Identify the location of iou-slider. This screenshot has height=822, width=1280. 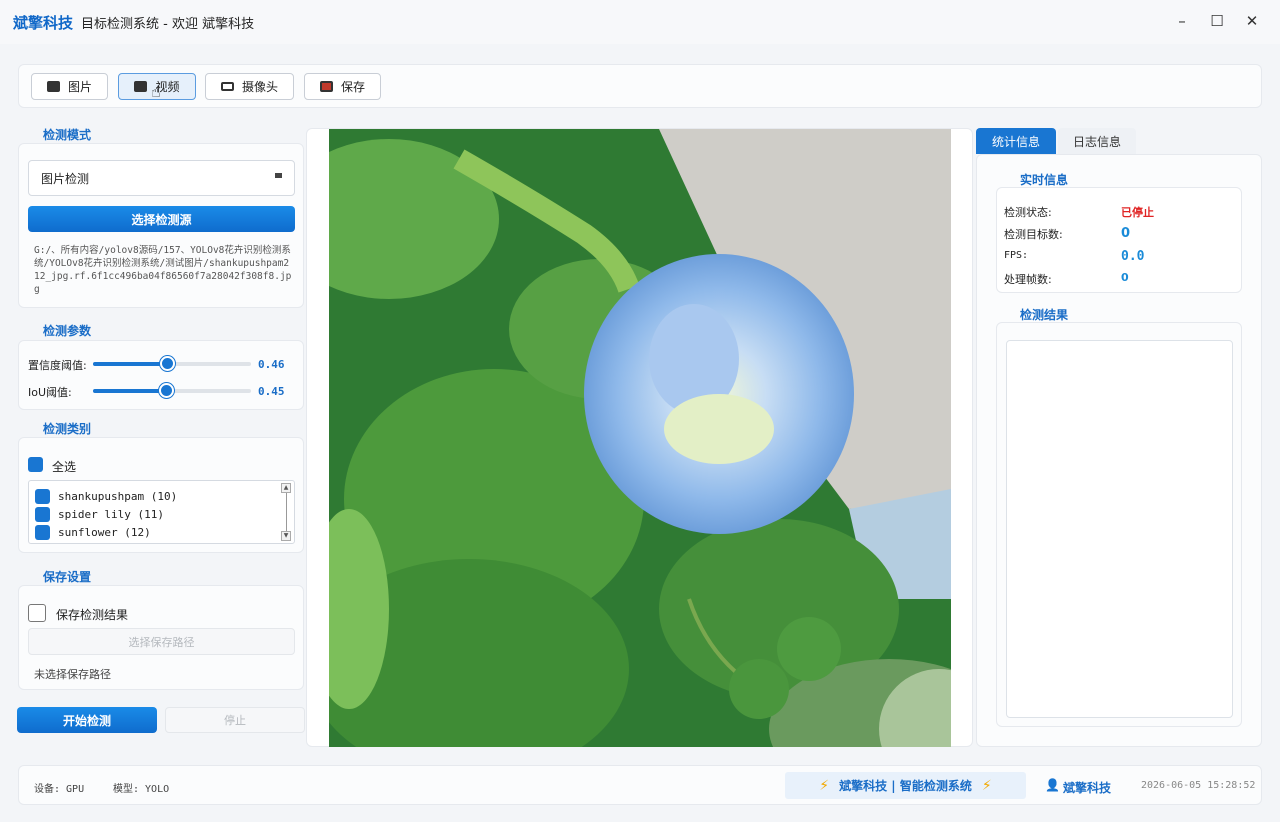
(172, 390).